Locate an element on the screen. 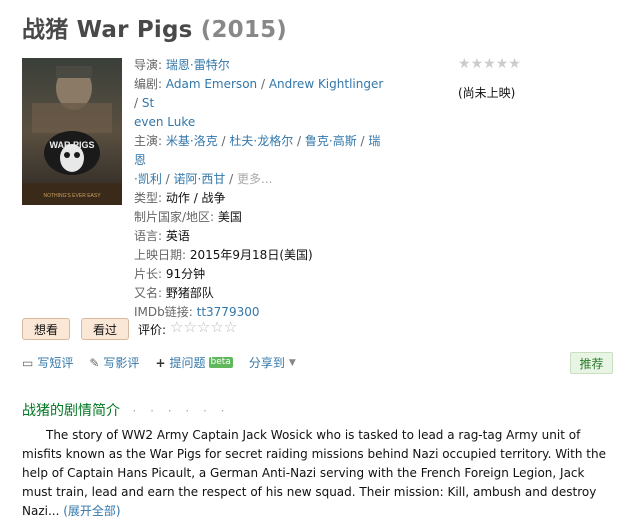 The height and width of the screenshot is (521, 626). write-short-review-link: ▭ 写短评 is located at coordinates (47, 362).